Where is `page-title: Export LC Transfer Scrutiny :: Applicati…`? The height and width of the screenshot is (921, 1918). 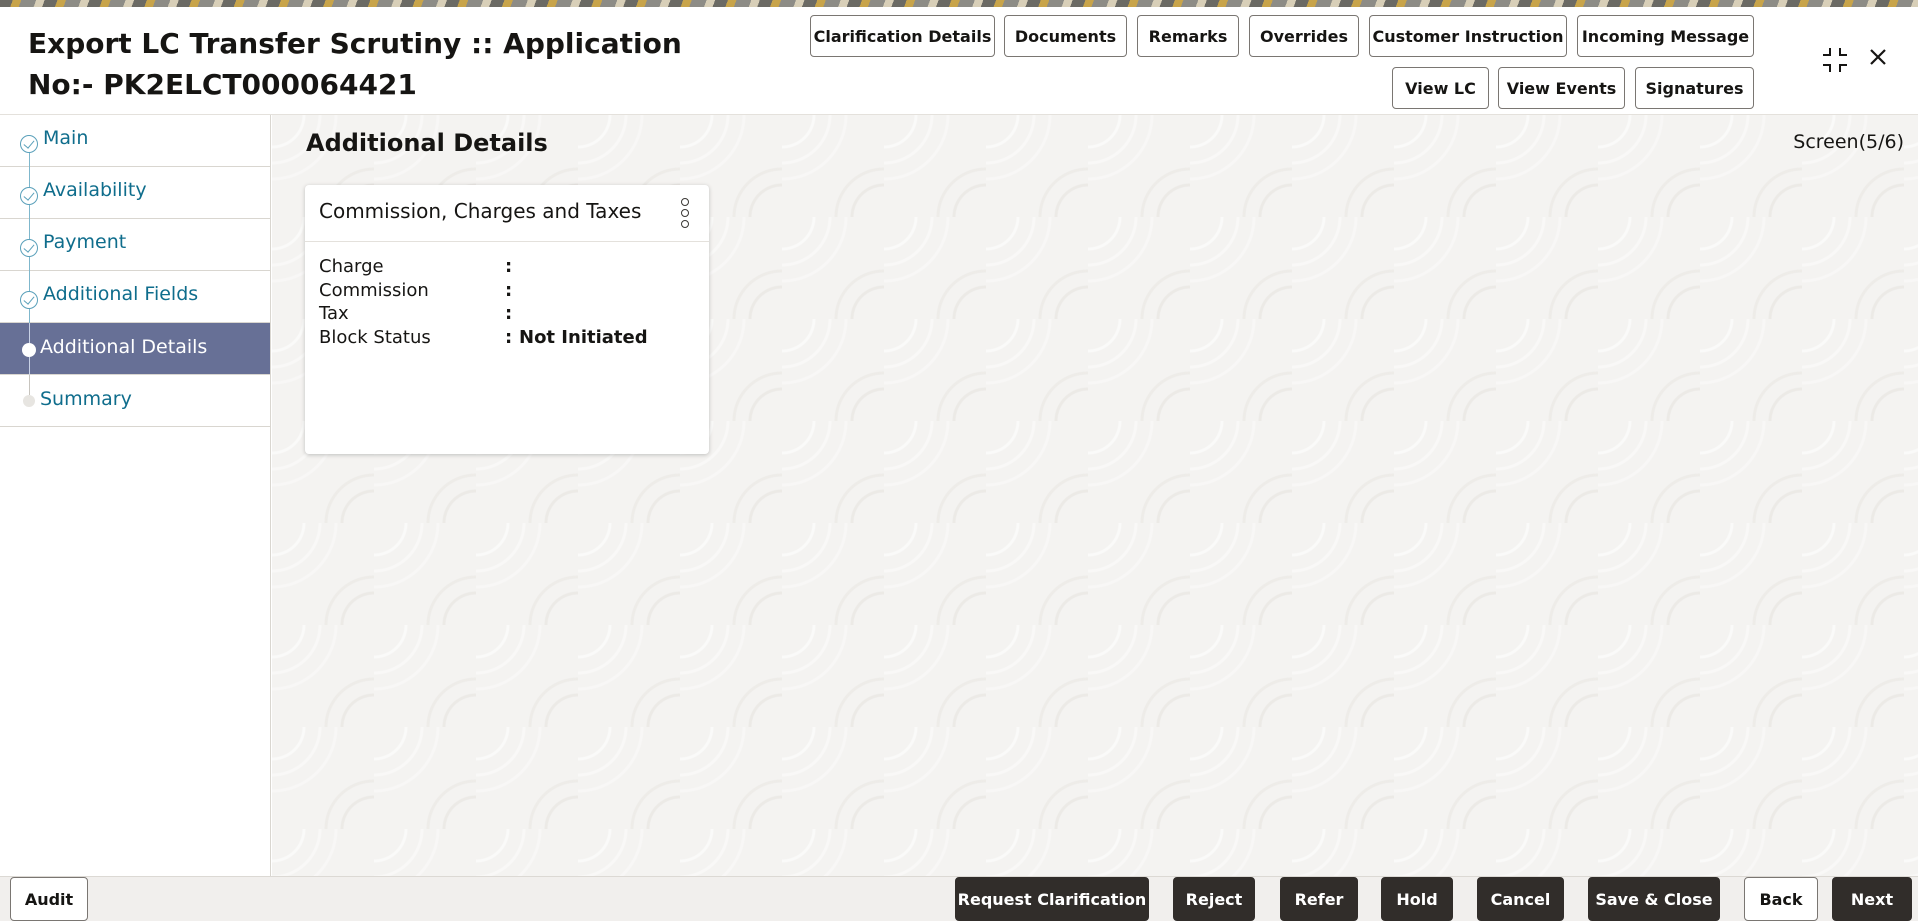 page-title: Export LC Transfer Scrutiny :: Applicati… is located at coordinates (368, 64).